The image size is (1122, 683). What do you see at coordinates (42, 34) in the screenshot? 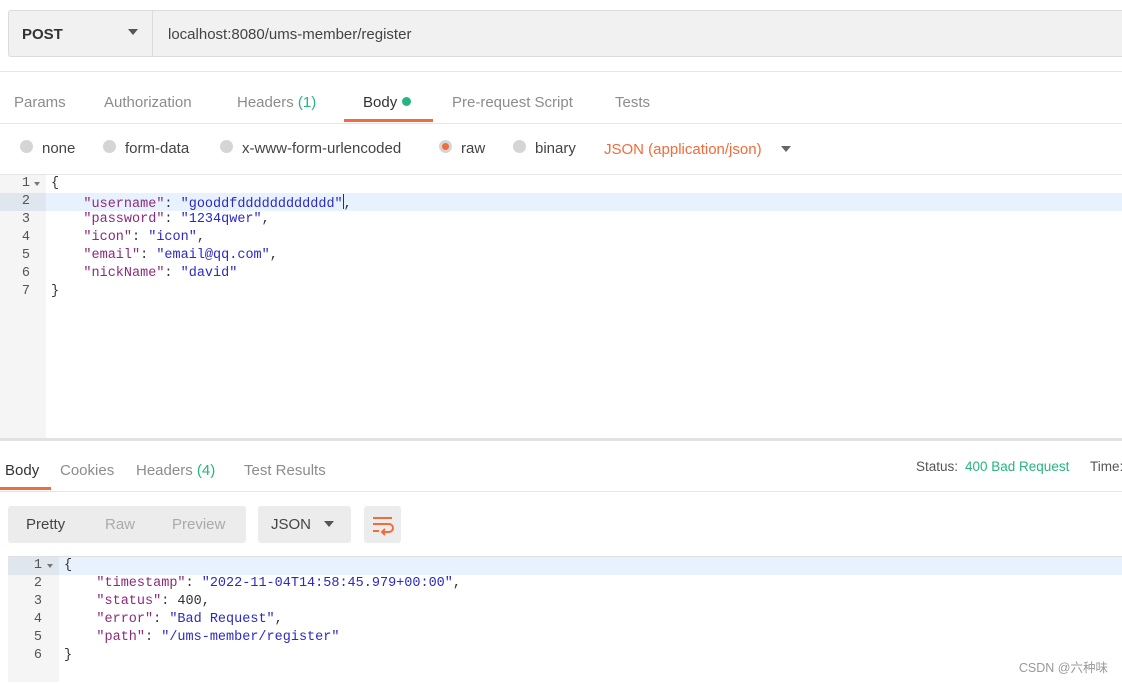
I see `method-label: POST` at bounding box center [42, 34].